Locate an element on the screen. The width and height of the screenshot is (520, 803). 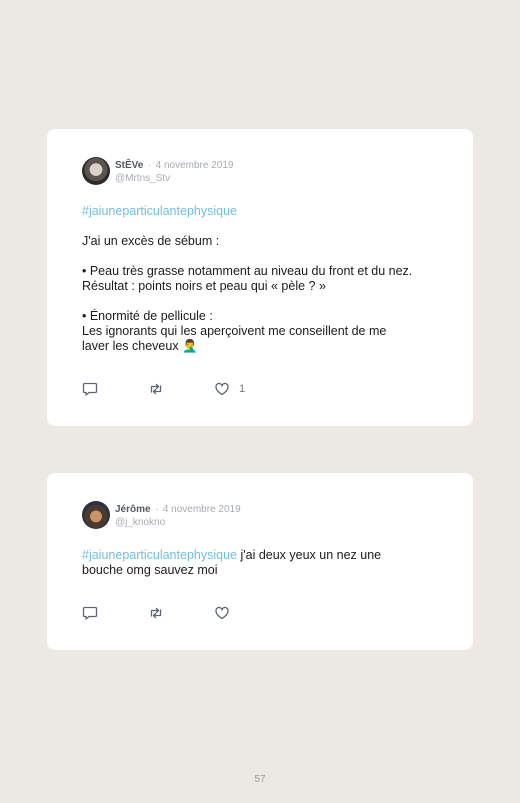
like-button is located at coordinates (222, 613).